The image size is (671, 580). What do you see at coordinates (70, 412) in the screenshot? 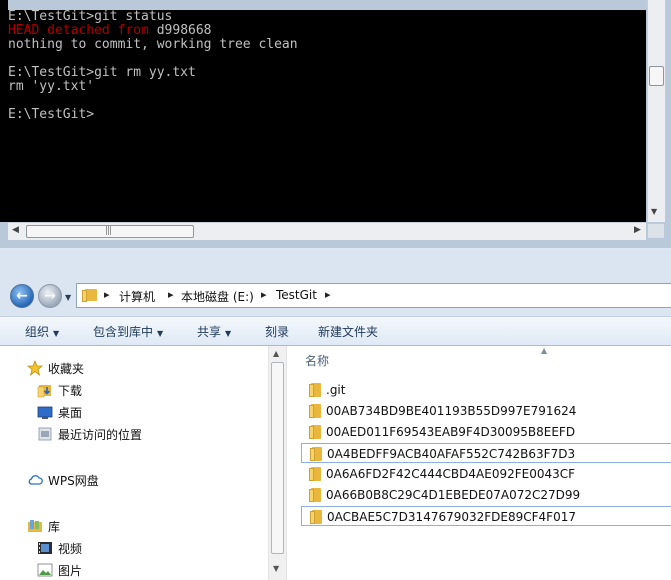
I see `nav-desktop: 桌面` at bounding box center [70, 412].